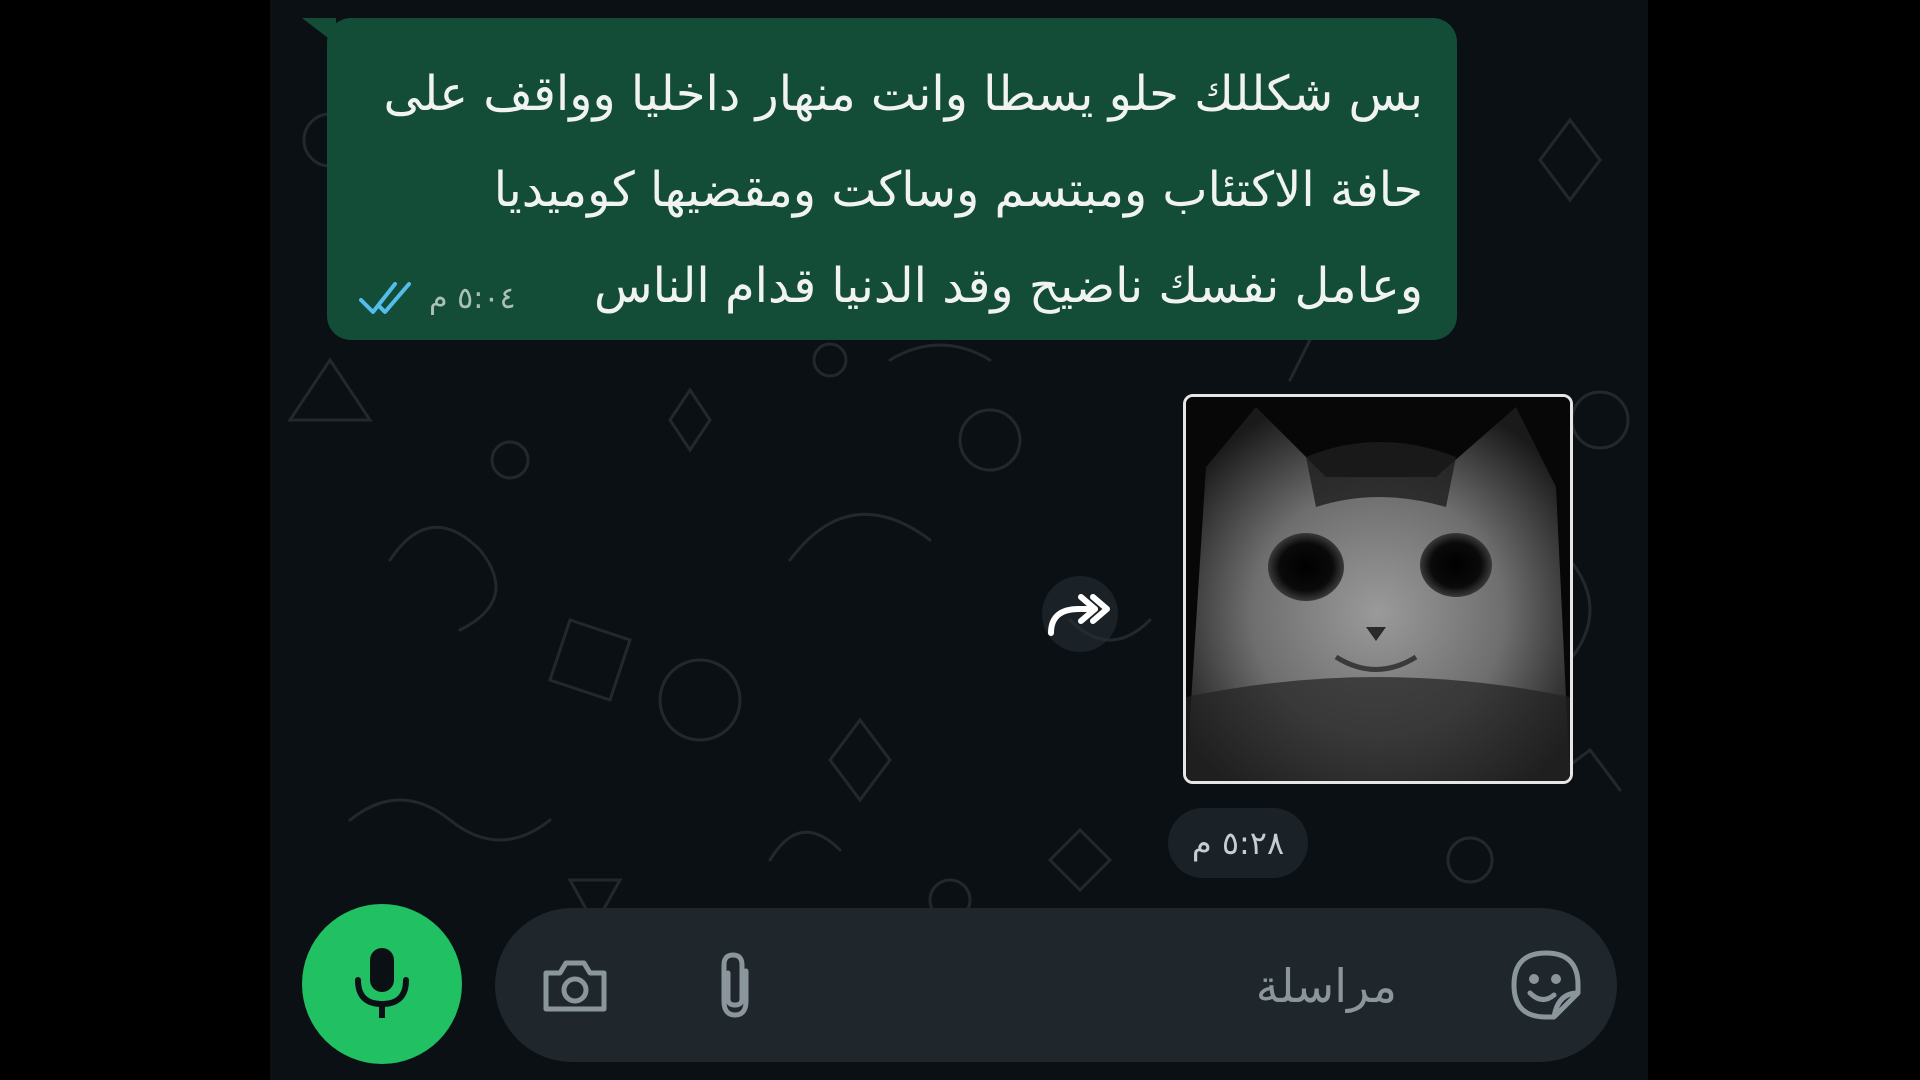  I want to click on emoji-sticker-button, so click(1546, 985).